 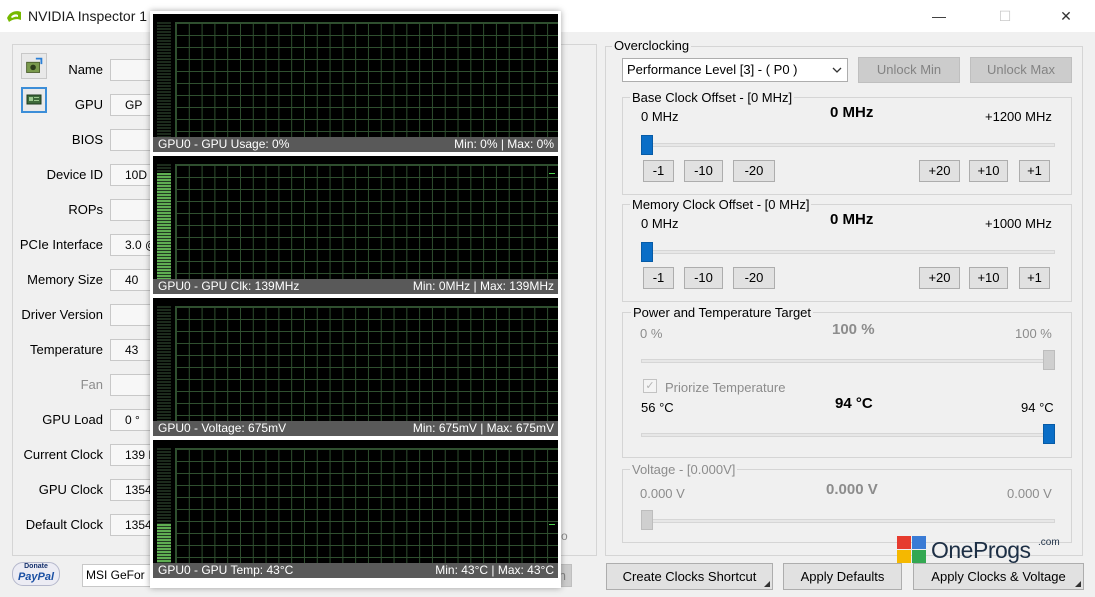 What do you see at coordinates (355, 144) in the screenshot?
I see `graph-info-bar: GPU0 - GPU Usage: 0% Min: 0% | Max: 0%` at bounding box center [355, 144].